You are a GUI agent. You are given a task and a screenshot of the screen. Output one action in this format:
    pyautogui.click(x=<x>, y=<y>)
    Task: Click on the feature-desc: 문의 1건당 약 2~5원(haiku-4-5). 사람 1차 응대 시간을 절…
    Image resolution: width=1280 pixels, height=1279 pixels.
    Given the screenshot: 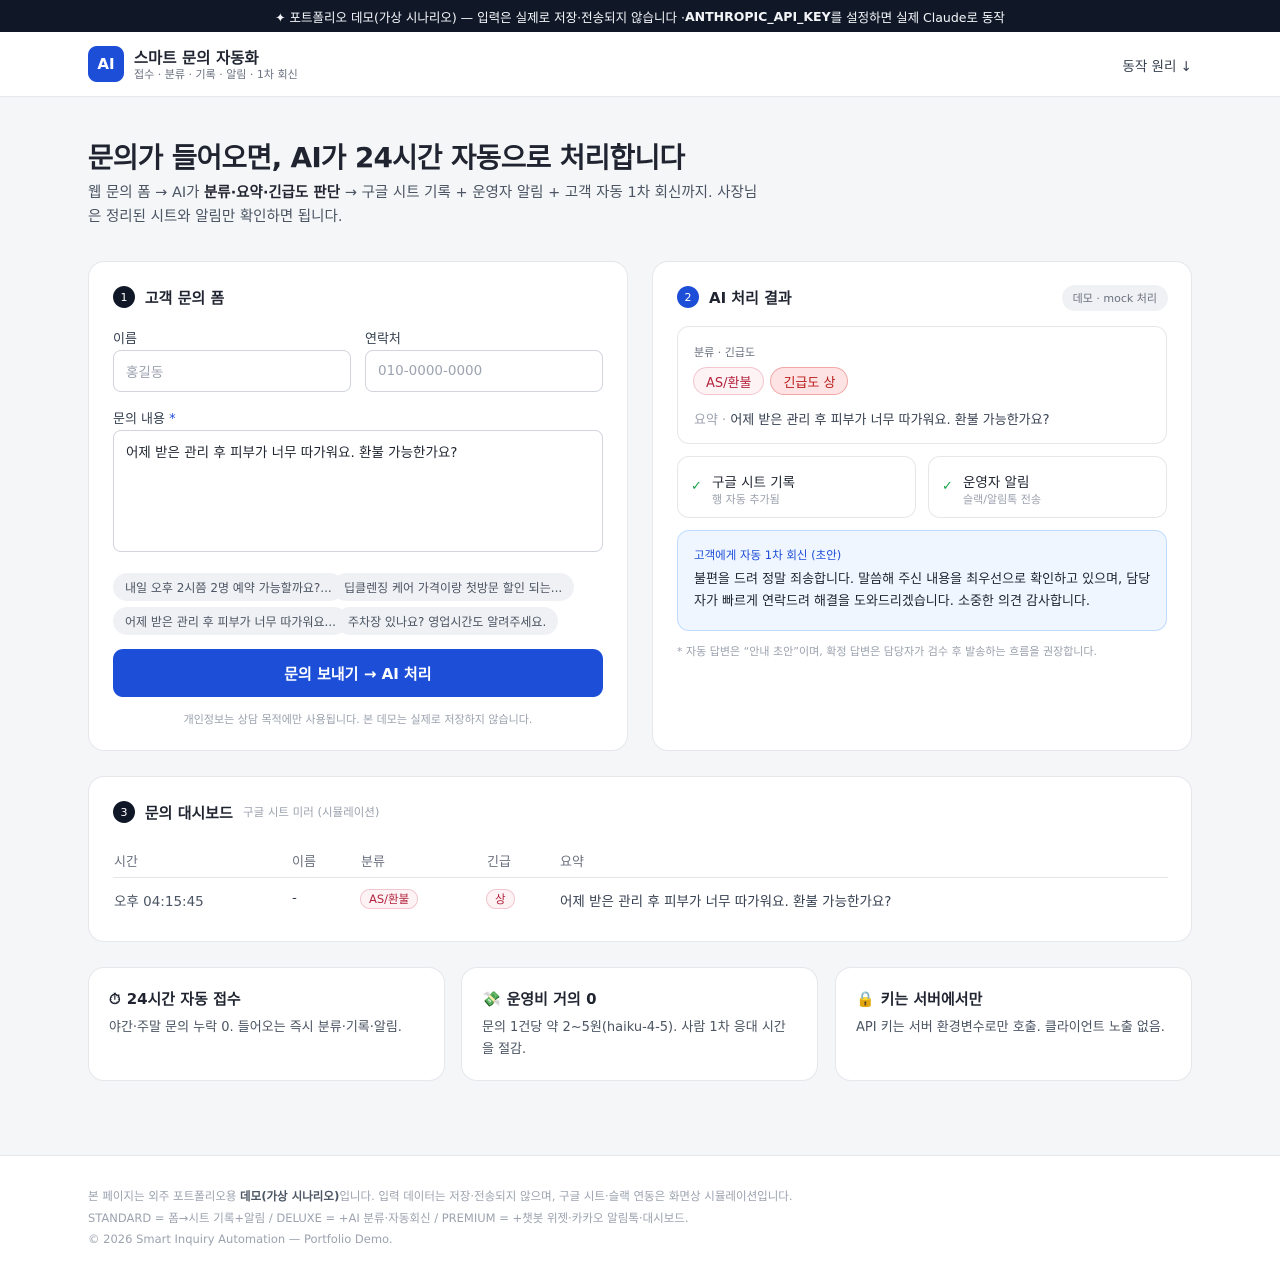 What is the action you would take?
    pyautogui.click(x=634, y=1038)
    